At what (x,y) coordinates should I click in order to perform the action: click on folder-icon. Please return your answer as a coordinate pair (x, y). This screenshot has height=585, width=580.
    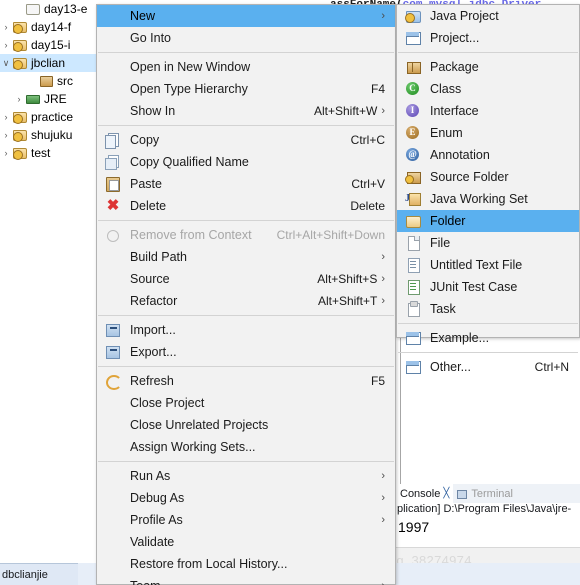
    Looking at the image, I should click on (413, 221).